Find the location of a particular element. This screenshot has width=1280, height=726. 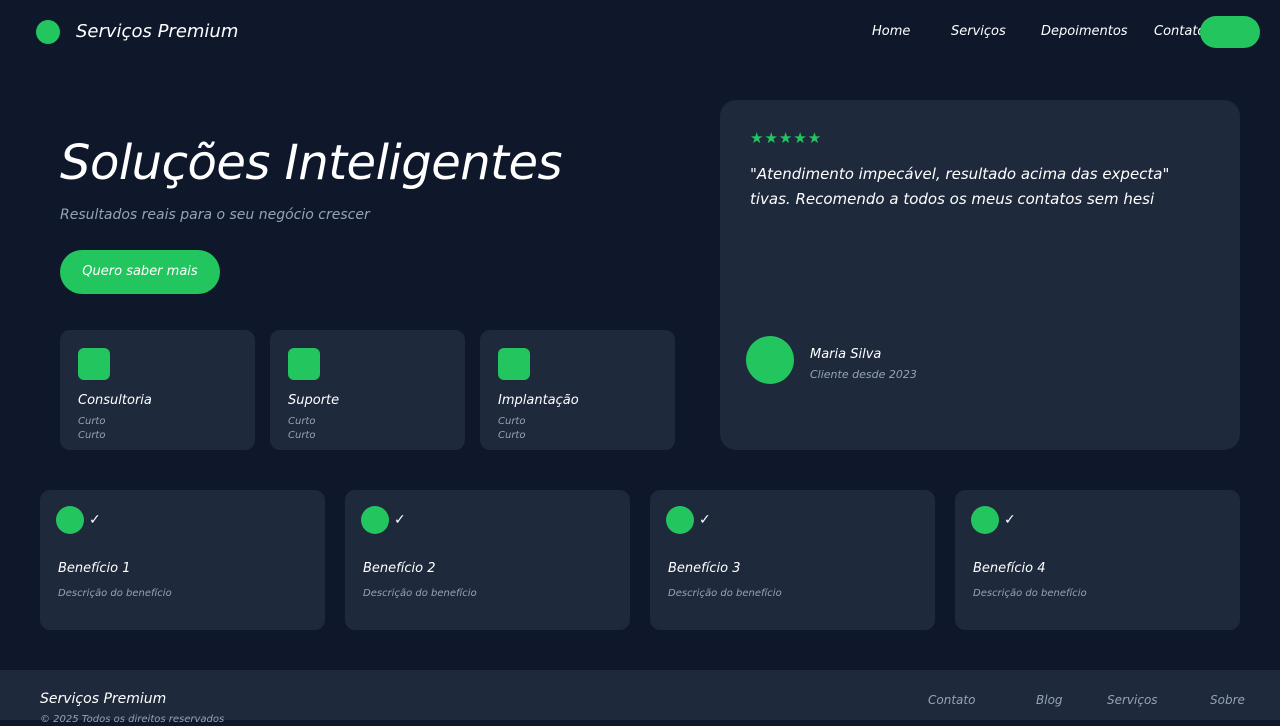

service-card-suporte: Suporte Curto Curto is located at coordinates (367, 390).